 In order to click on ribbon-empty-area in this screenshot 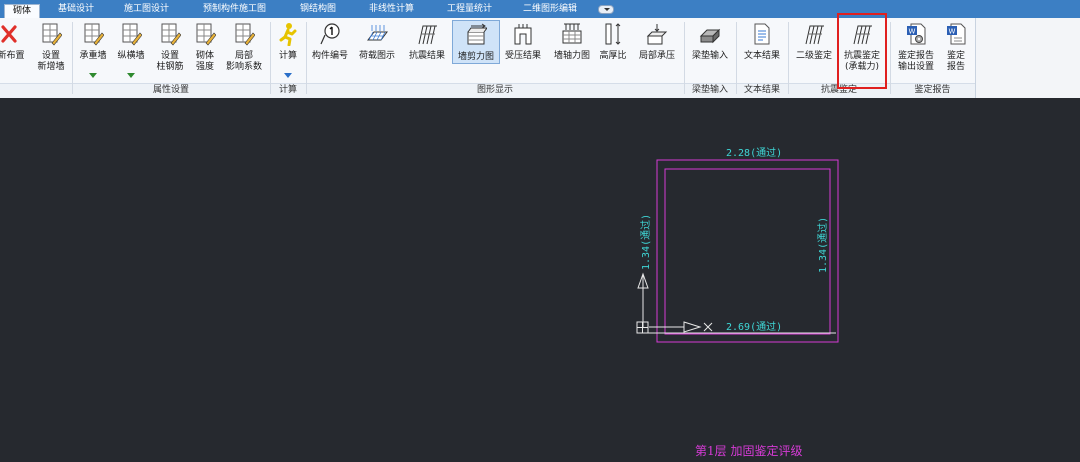, I will do `click(1027, 58)`.